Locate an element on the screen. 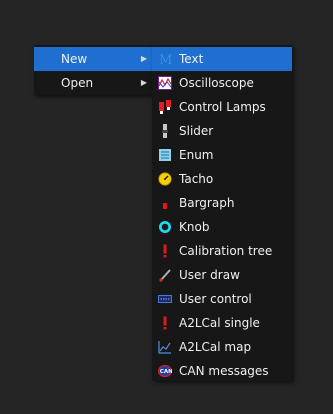 Image resolution: width=333 pixels, height=414 pixels. submenu-item-label: CAN messages is located at coordinates (224, 371).